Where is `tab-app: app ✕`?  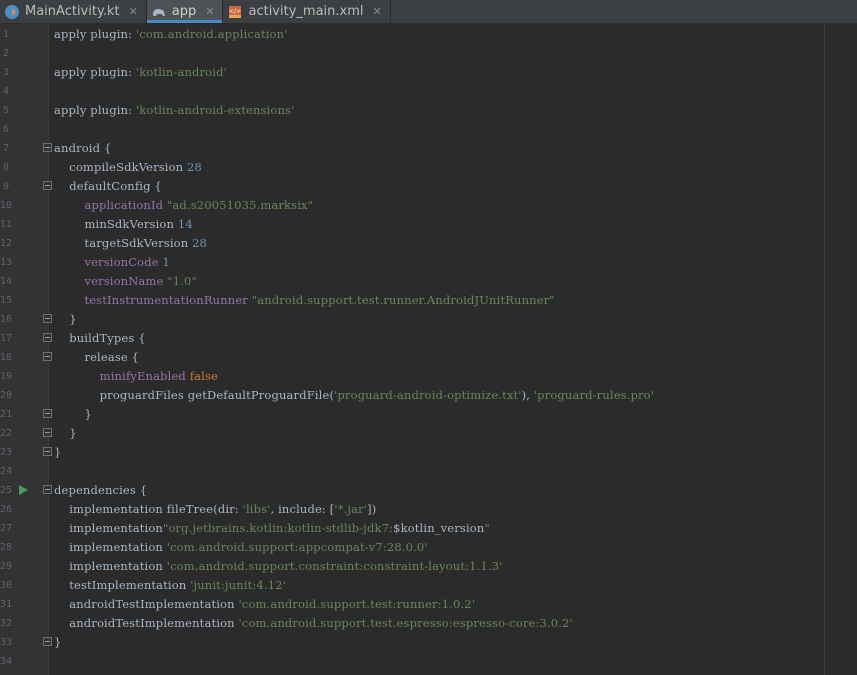
tab-app: app ✕ is located at coordinates (185, 11).